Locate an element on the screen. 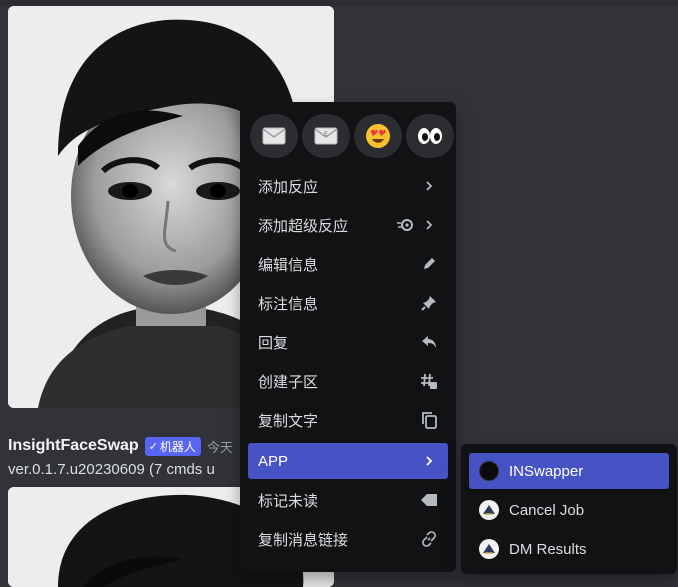 Image resolution: width=678 pixels, height=587 pixels. menu-item-label: 标注信息 is located at coordinates (288, 304).